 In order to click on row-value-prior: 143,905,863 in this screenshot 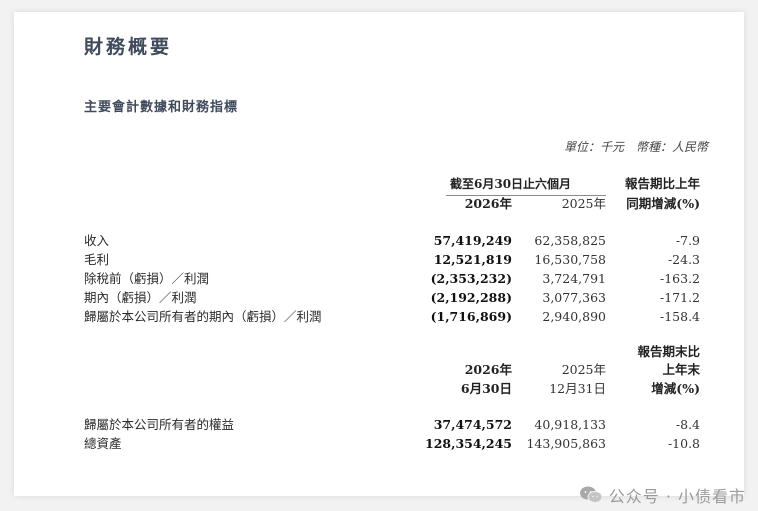, I will do `click(566, 443)`.